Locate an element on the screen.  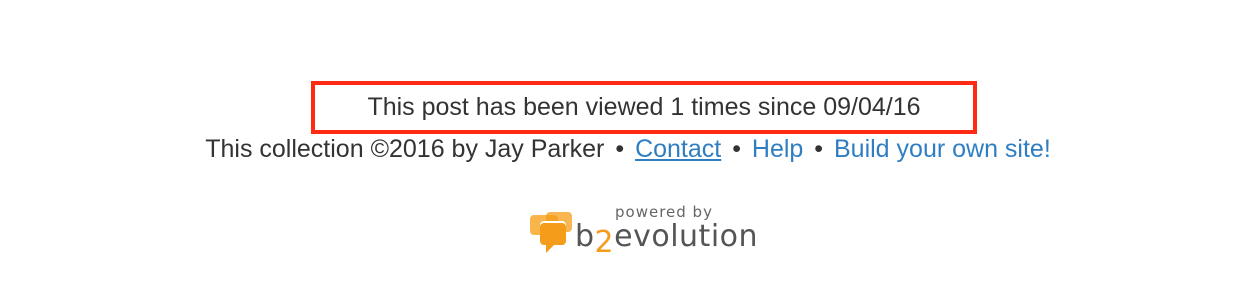
help-link: Help is located at coordinates (777, 149).